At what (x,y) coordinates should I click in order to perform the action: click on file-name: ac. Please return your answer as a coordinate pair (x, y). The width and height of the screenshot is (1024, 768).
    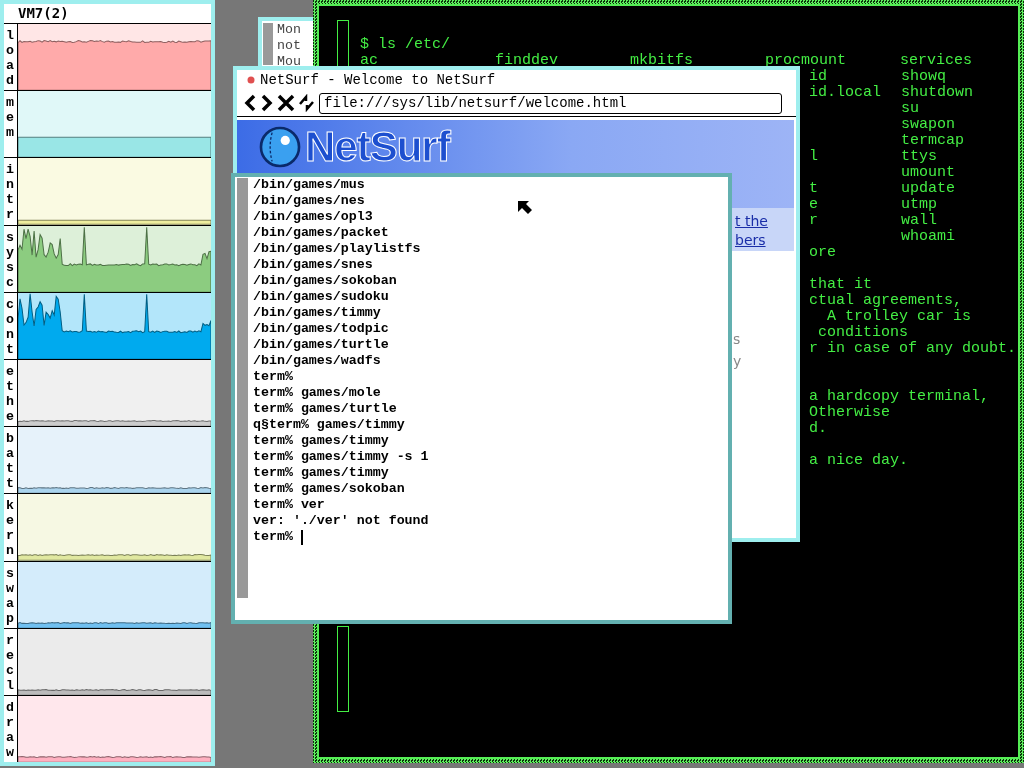
    Looking at the image, I should click on (369, 60).